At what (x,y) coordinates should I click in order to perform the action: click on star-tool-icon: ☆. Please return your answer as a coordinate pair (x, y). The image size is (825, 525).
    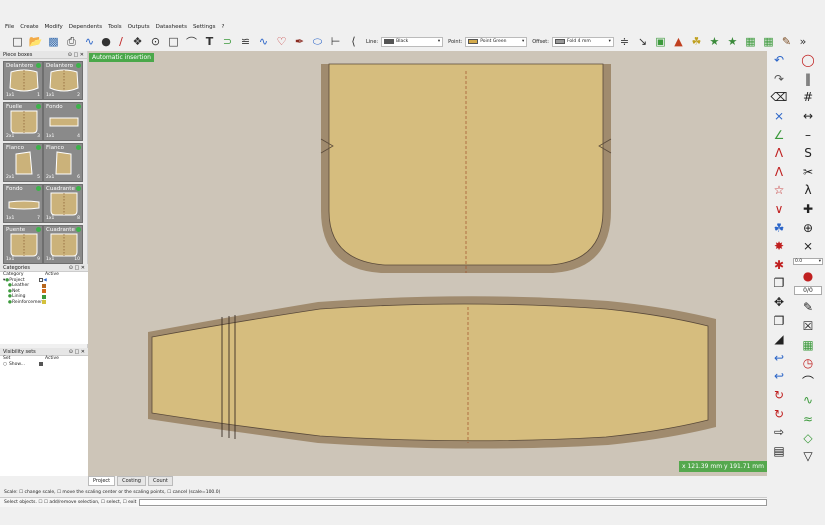
    Looking at the image, I should click on (779, 190).